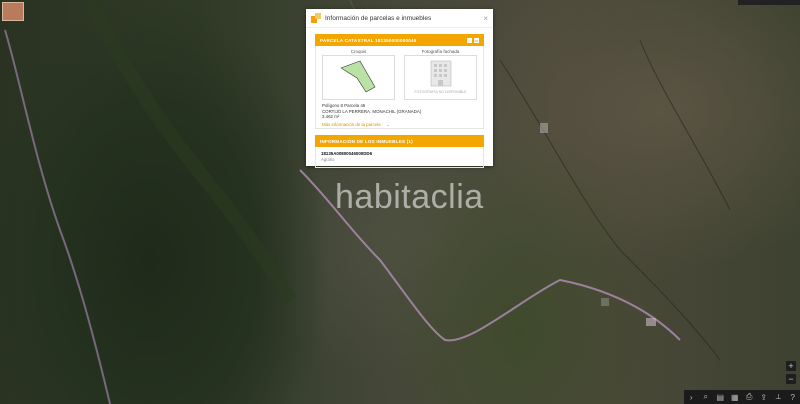  I want to click on table-icon: ▦, so click(735, 397).